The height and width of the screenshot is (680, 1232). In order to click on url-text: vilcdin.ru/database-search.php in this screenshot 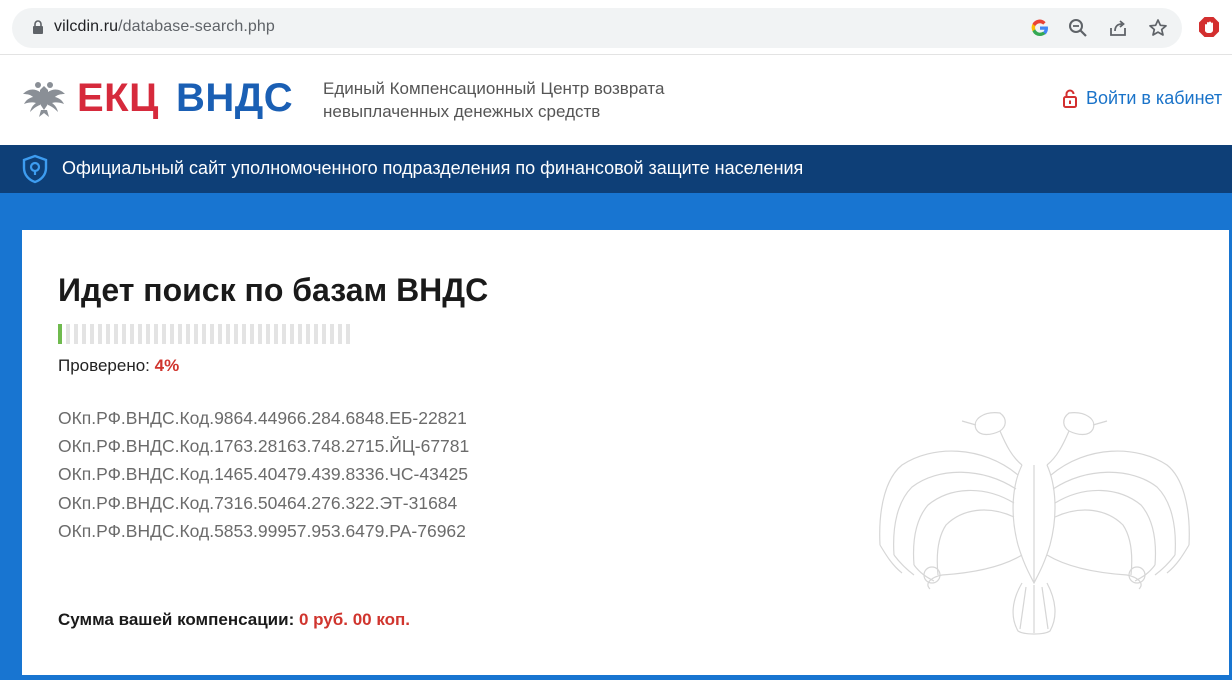, I will do `click(164, 27)`.